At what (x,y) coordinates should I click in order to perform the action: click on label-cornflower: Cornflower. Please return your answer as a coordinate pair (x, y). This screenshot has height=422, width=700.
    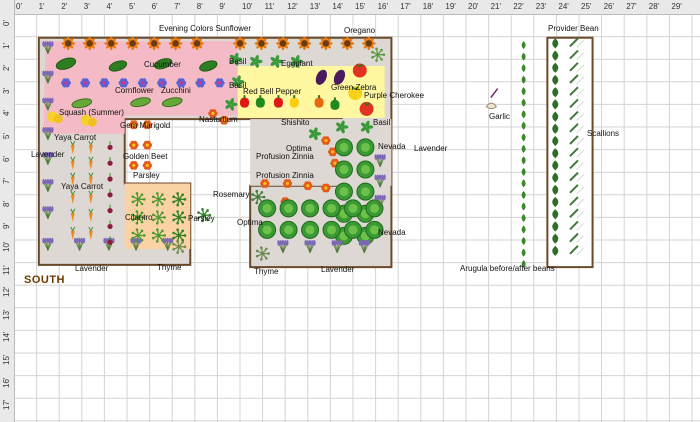
    Looking at the image, I should click on (134, 90).